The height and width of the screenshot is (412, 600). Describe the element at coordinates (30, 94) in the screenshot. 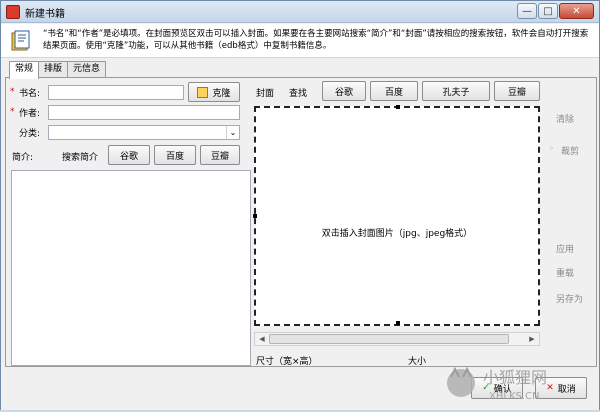

I see `title-label: 书名:` at that location.